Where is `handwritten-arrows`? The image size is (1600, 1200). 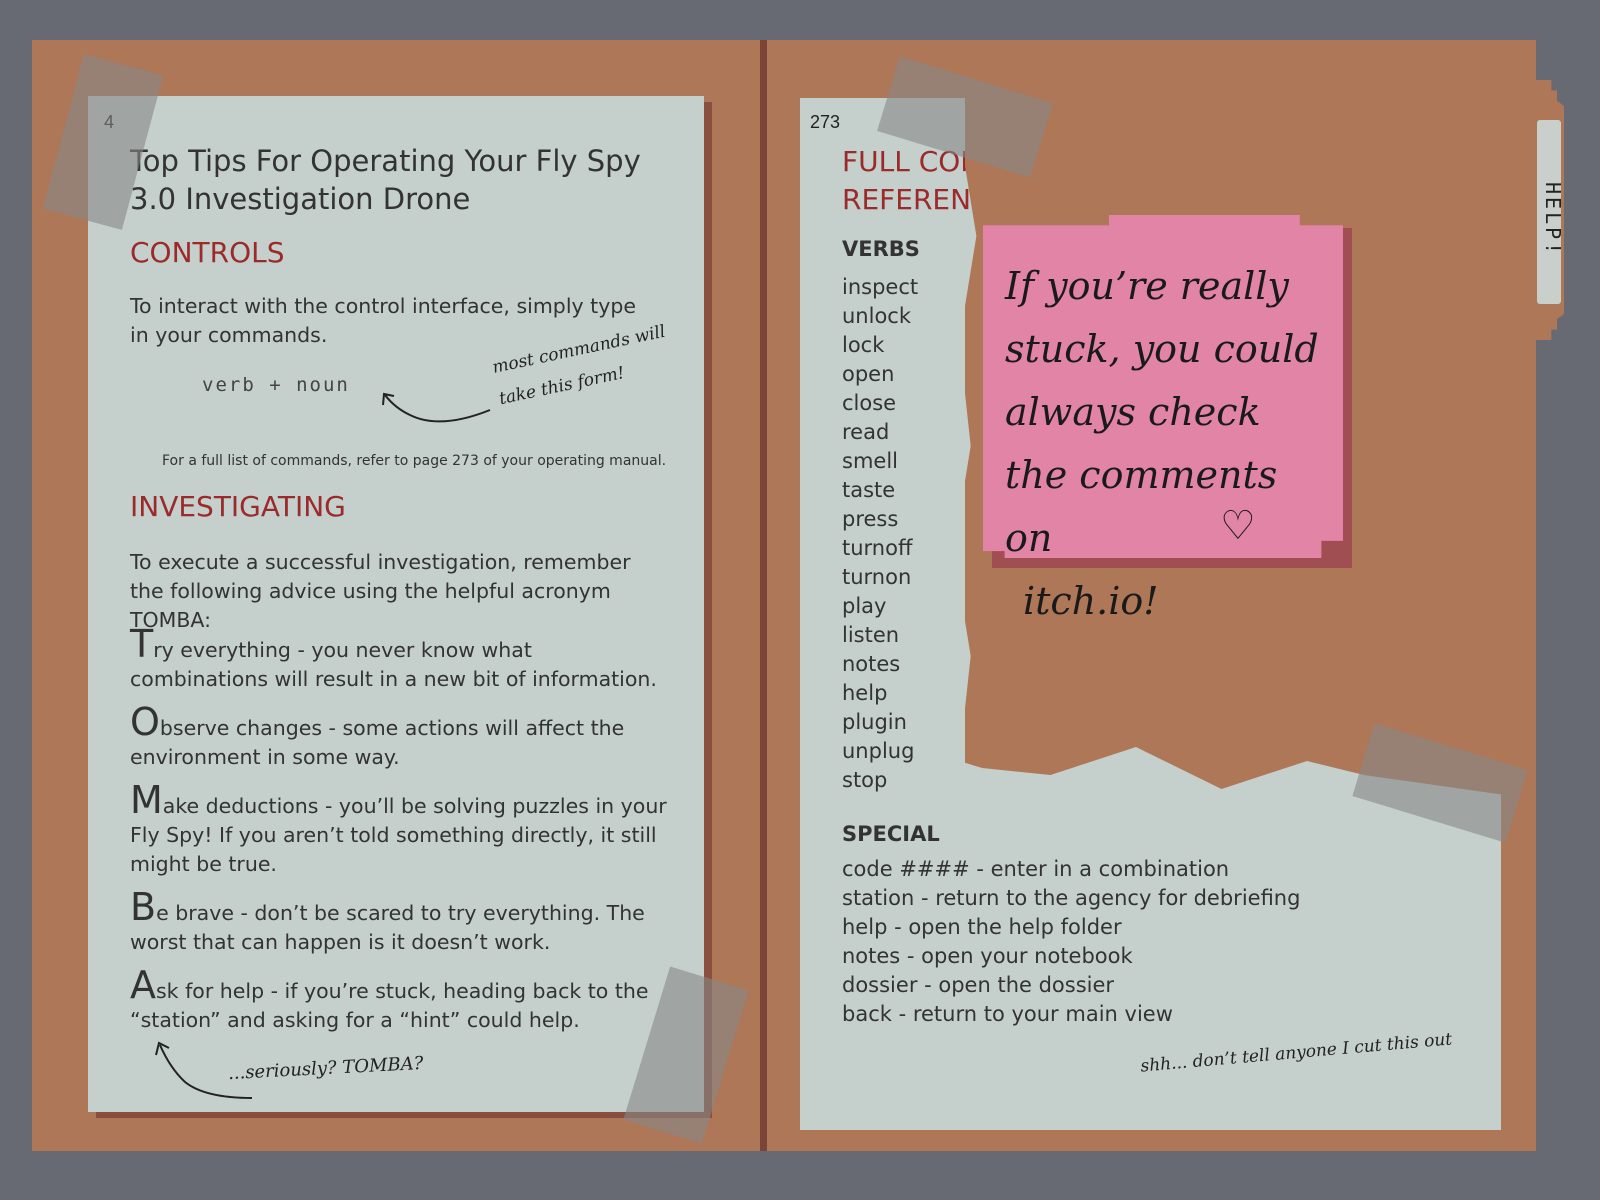 handwritten-arrows is located at coordinates (323, 745).